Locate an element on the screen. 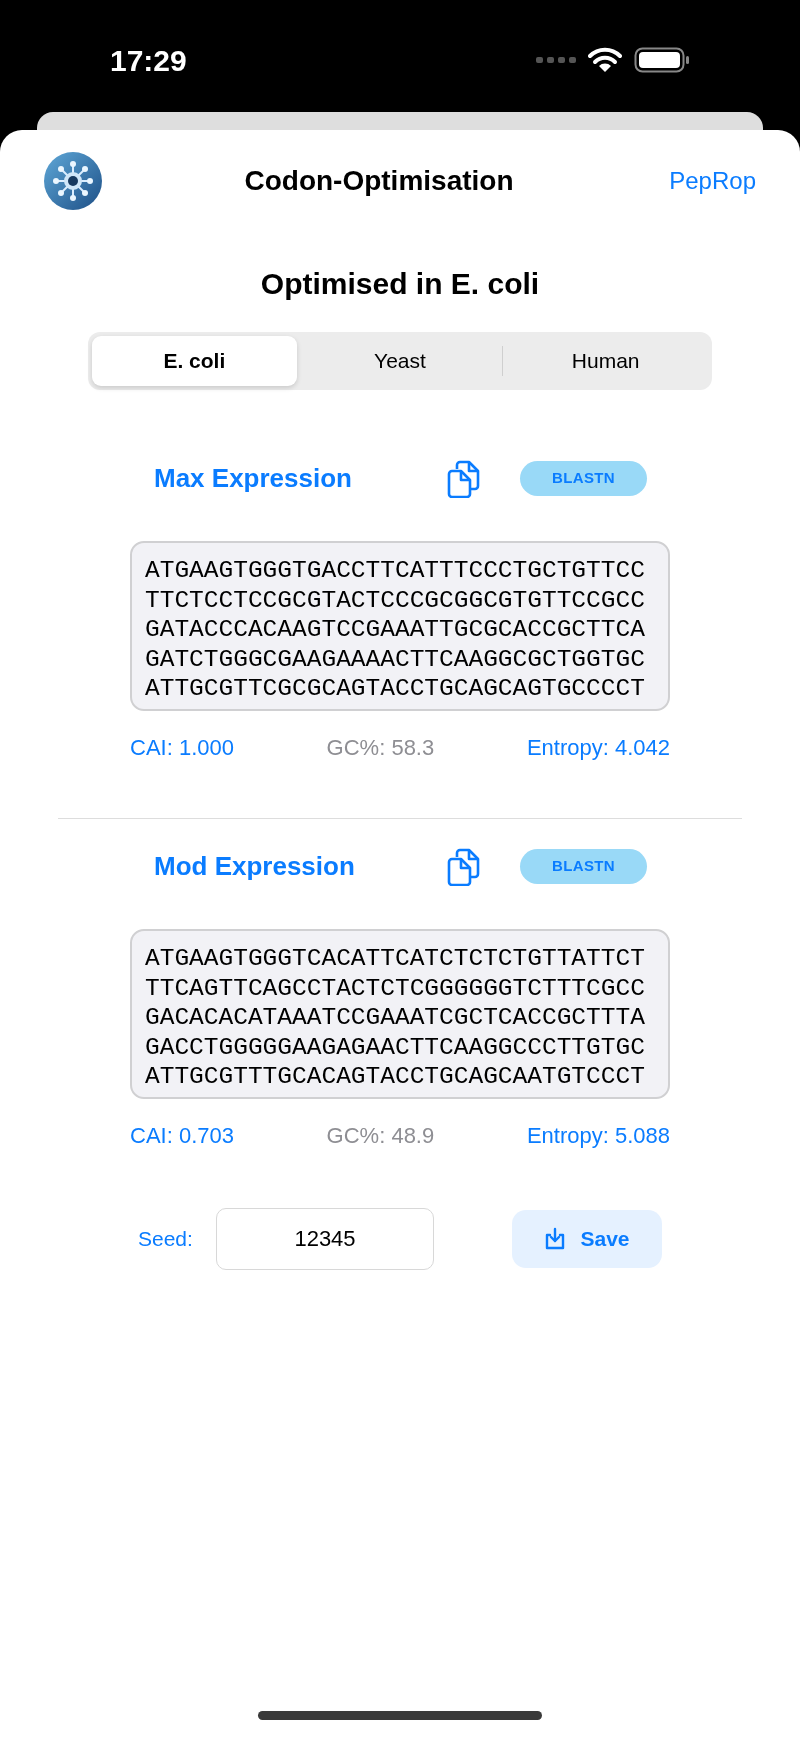 This screenshot has height=1738, width=800. tab: E. coli is located at coordinates (194, 361).